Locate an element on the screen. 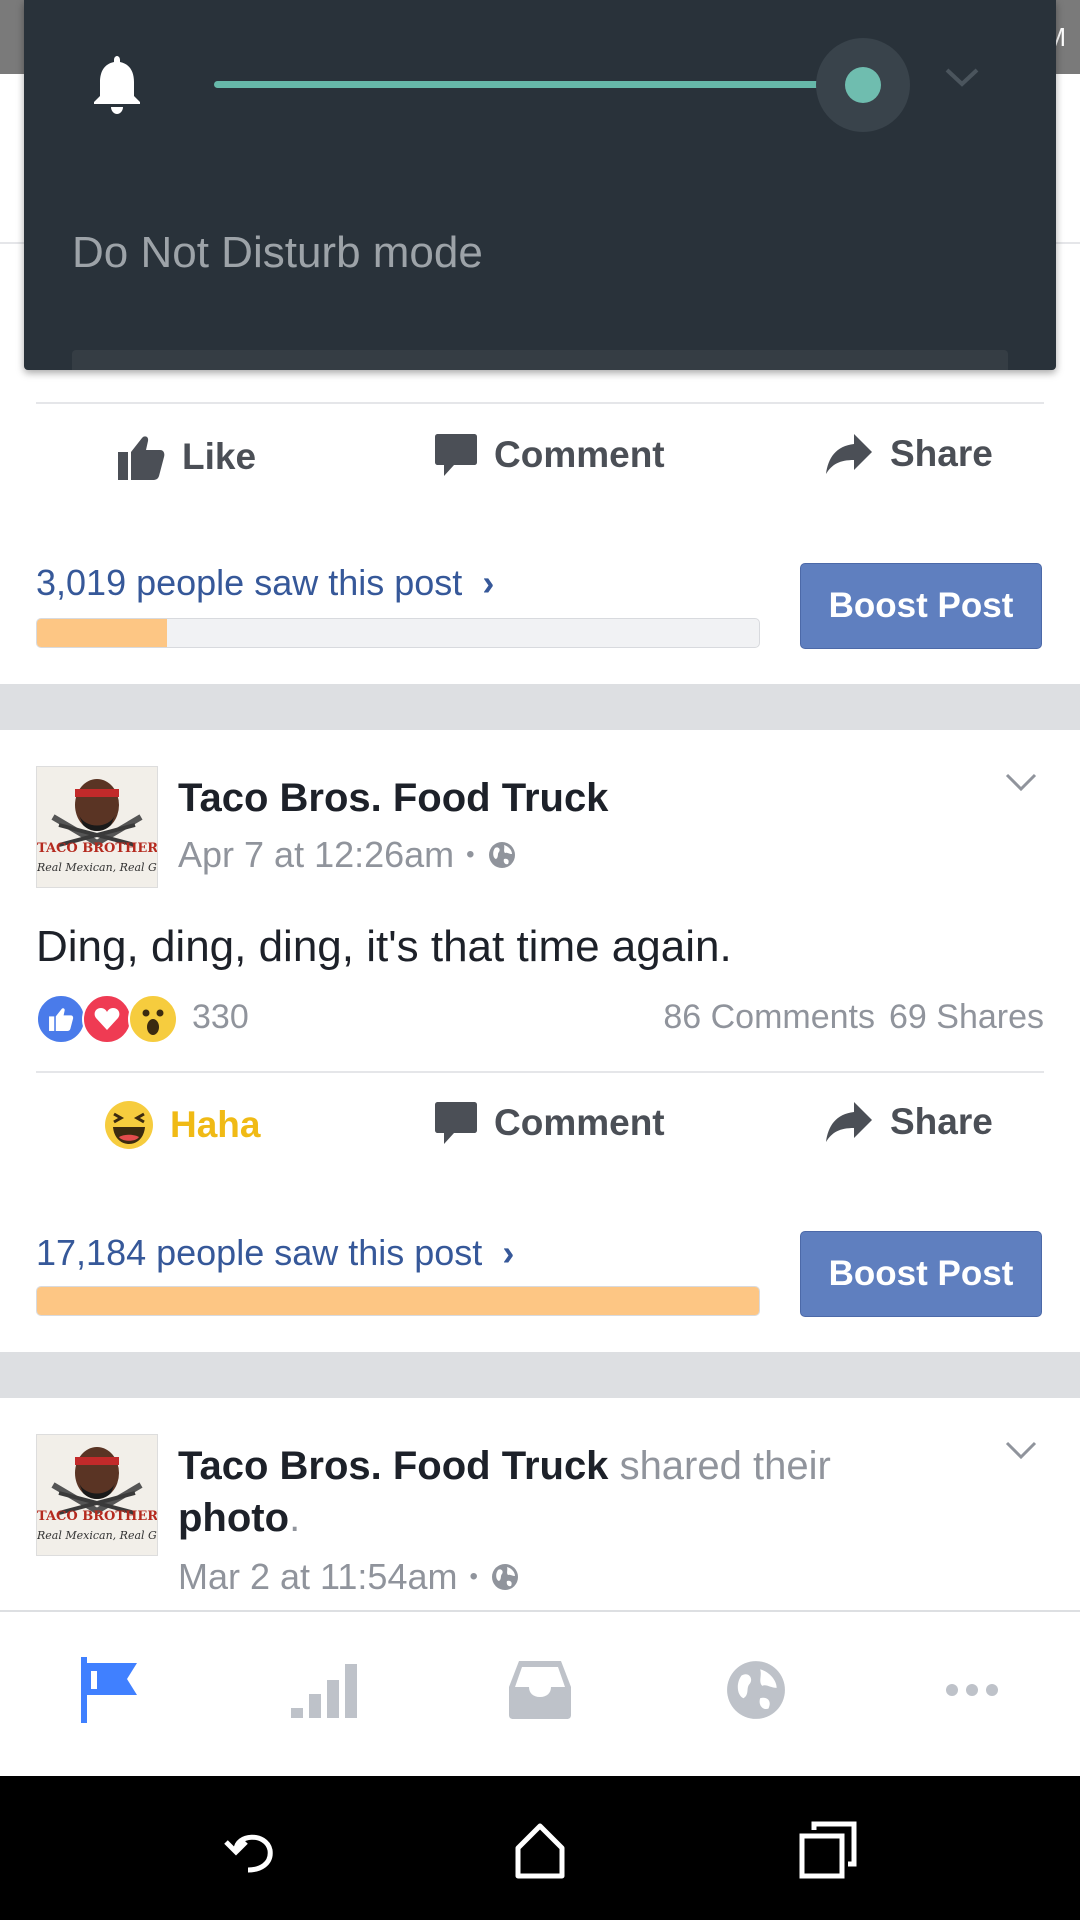 This screenshot has width=1080, height=1920. comments-count: 86 Comments is located at coordinates (769, 1017).